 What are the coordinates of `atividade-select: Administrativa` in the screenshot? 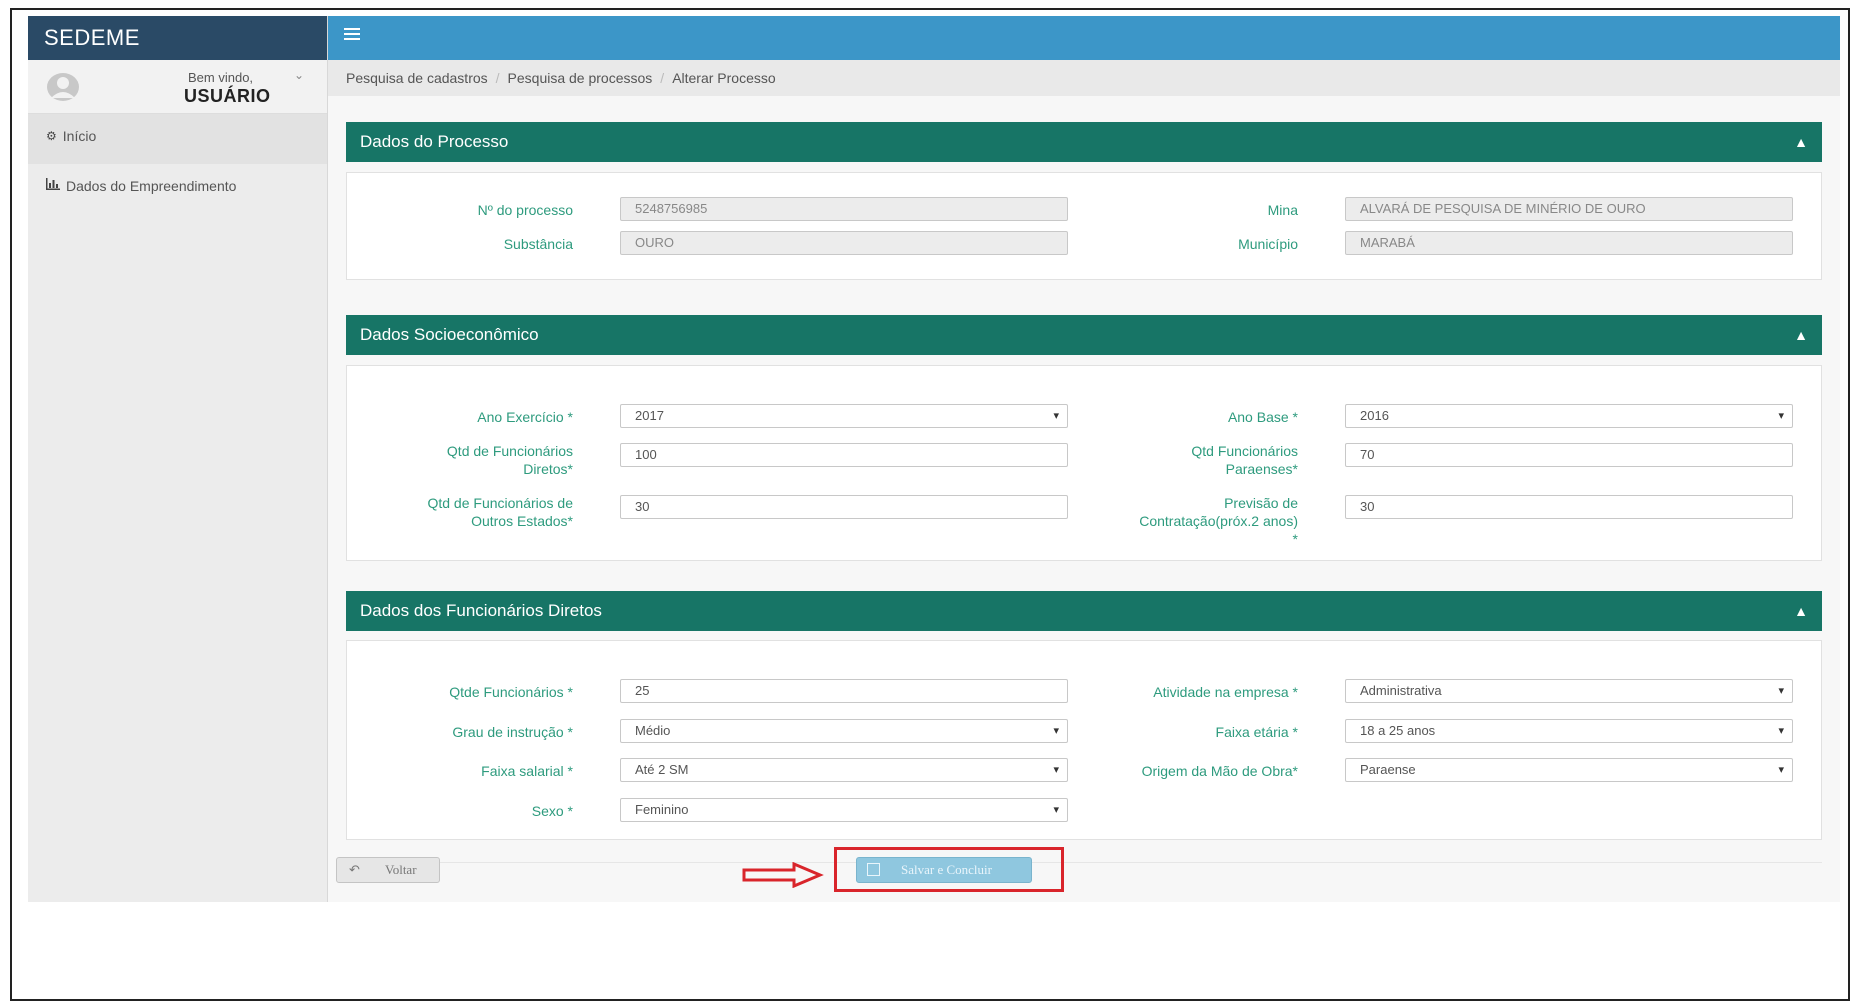 It's located at (1569, 691).